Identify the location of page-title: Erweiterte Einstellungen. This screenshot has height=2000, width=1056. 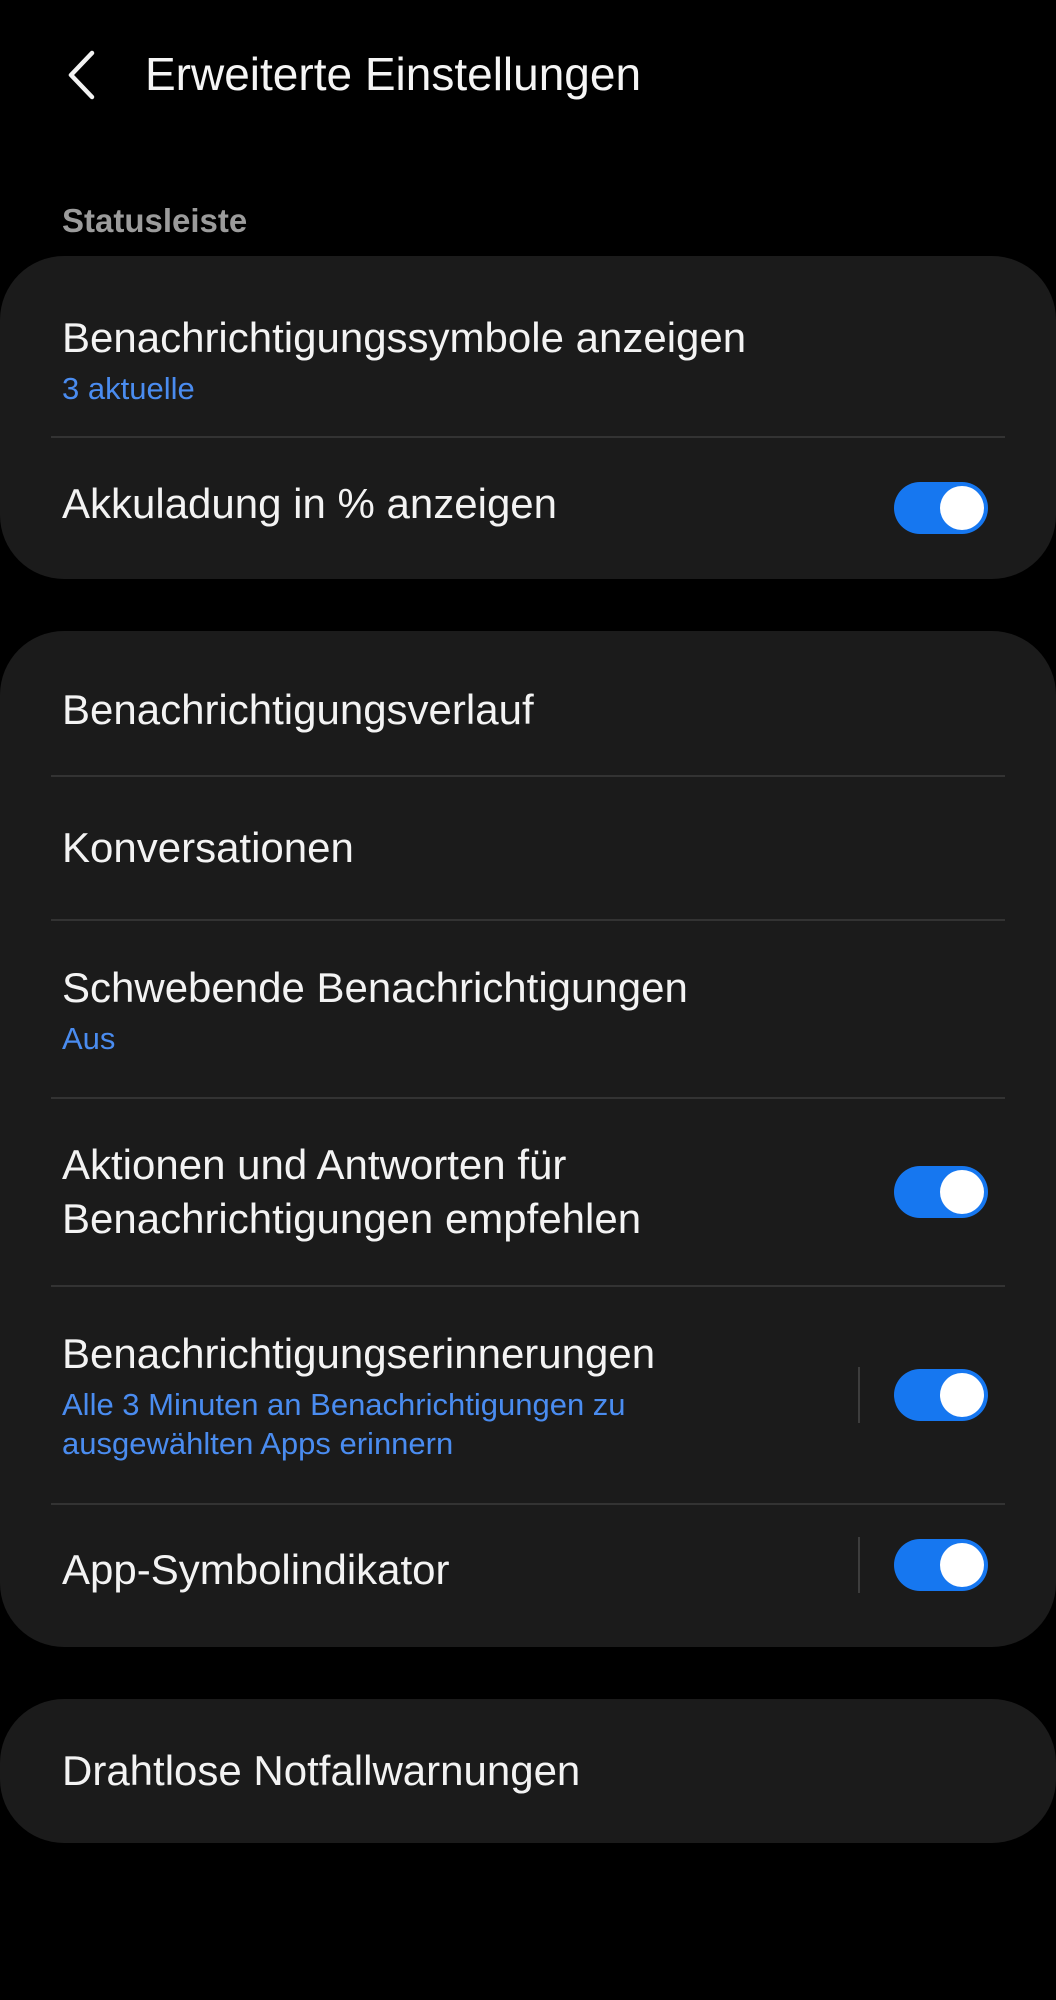
(393, 74).